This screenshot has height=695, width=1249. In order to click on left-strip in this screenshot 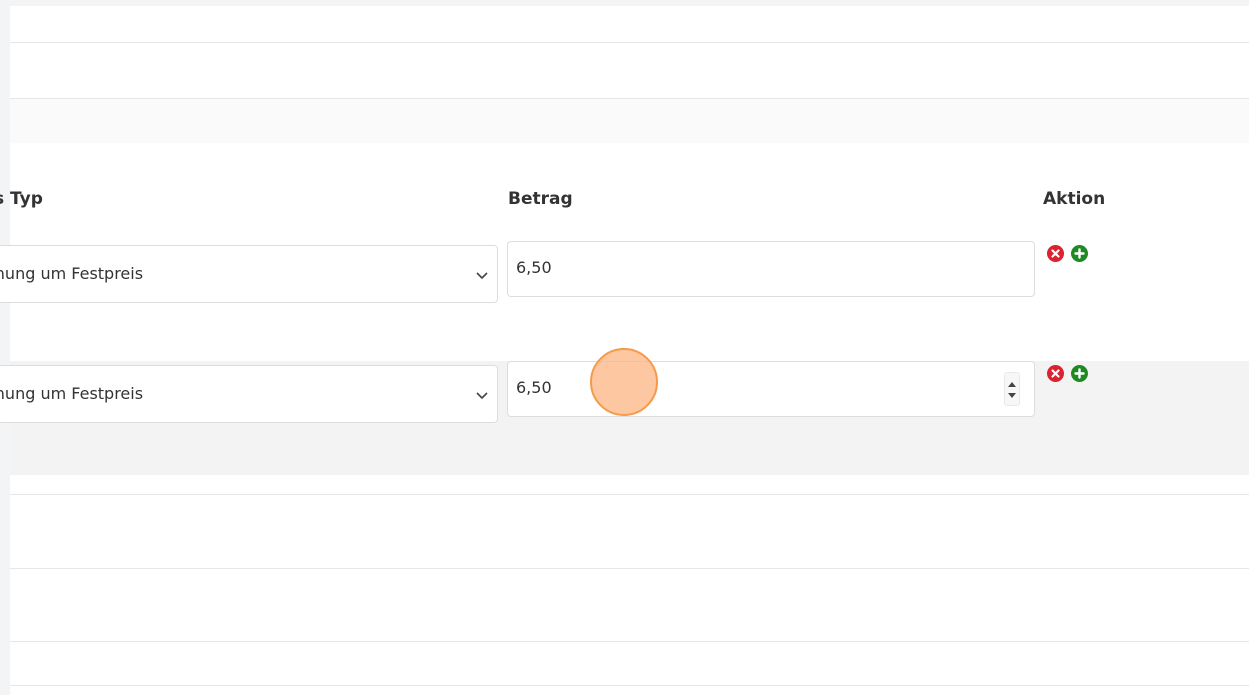, I will do `click(5, 347)`.